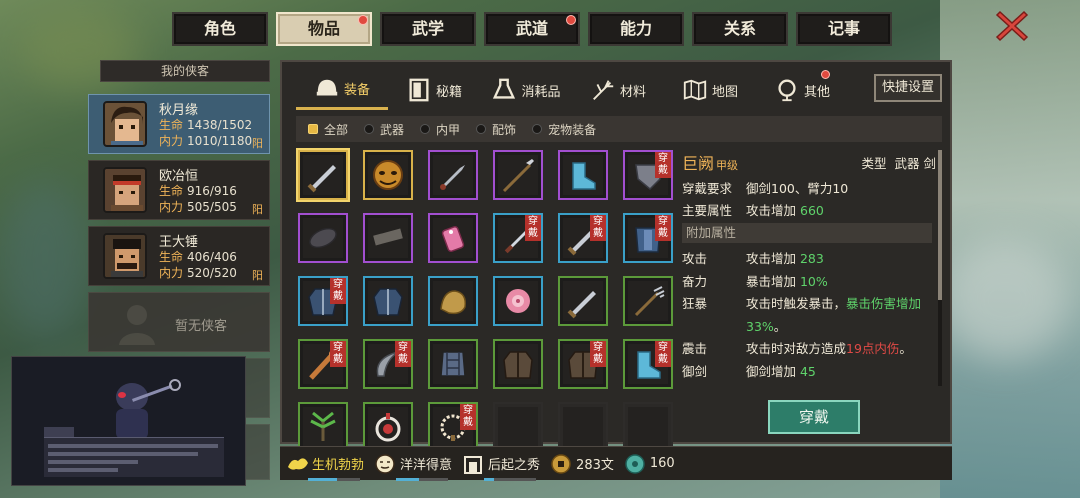 The width and height of the screenshot is (1080, 498). What do you see at coordinates (905, 348) in the screenshot?
I see `attr-suffix: 。` at bounding box center [905, 348].